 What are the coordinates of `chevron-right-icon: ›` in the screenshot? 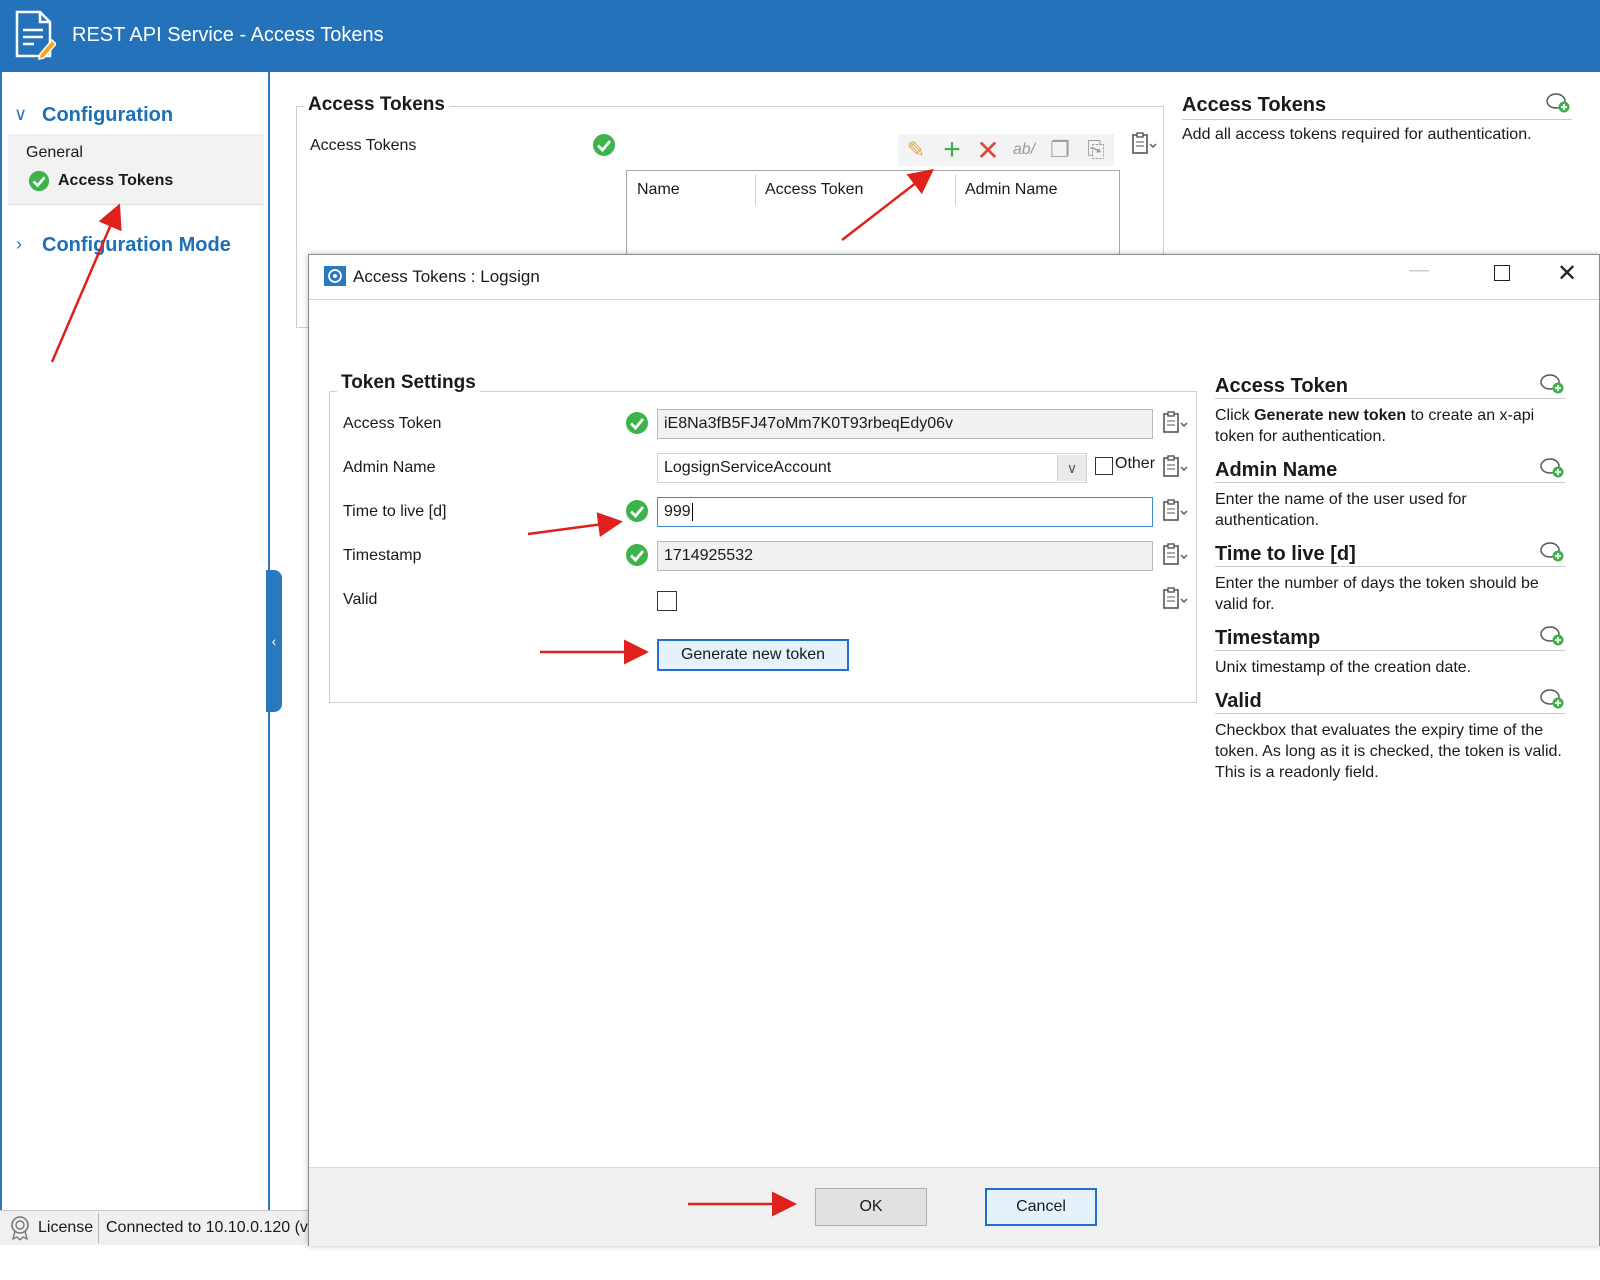 It's located at (19, 244).